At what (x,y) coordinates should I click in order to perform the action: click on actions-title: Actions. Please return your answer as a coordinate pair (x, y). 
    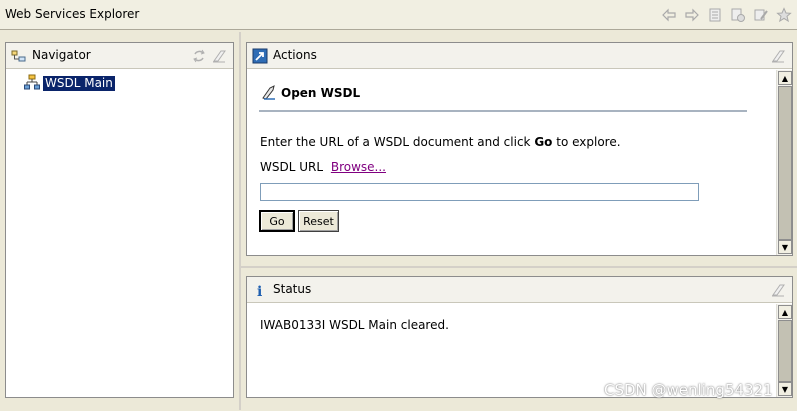
    Looking at the image, I should click on (295, 55).